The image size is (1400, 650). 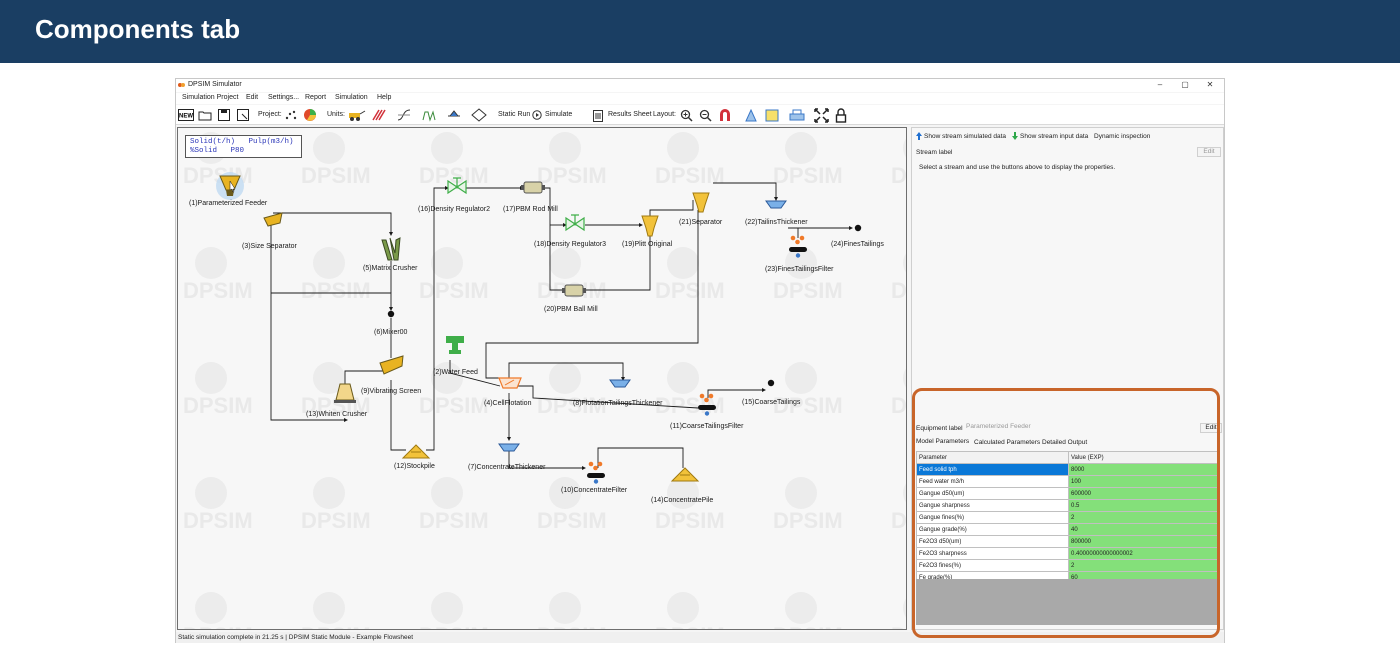 I want to click on menu-help: Help, so click(x=384, y=97).